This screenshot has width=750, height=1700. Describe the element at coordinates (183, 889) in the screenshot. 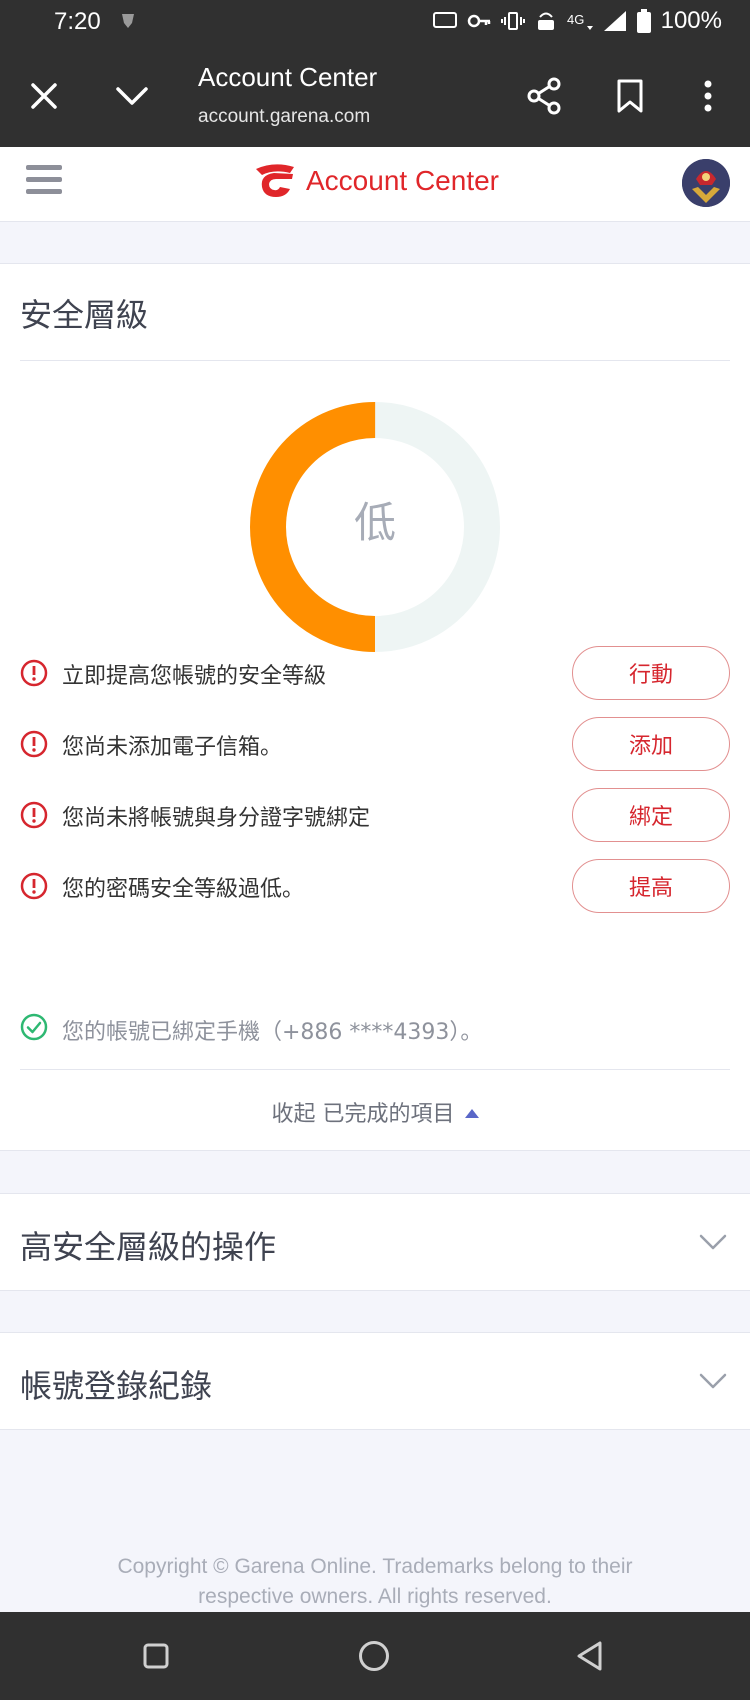

I see `issue-text: 您的密碼安全等級過低。` at that location.